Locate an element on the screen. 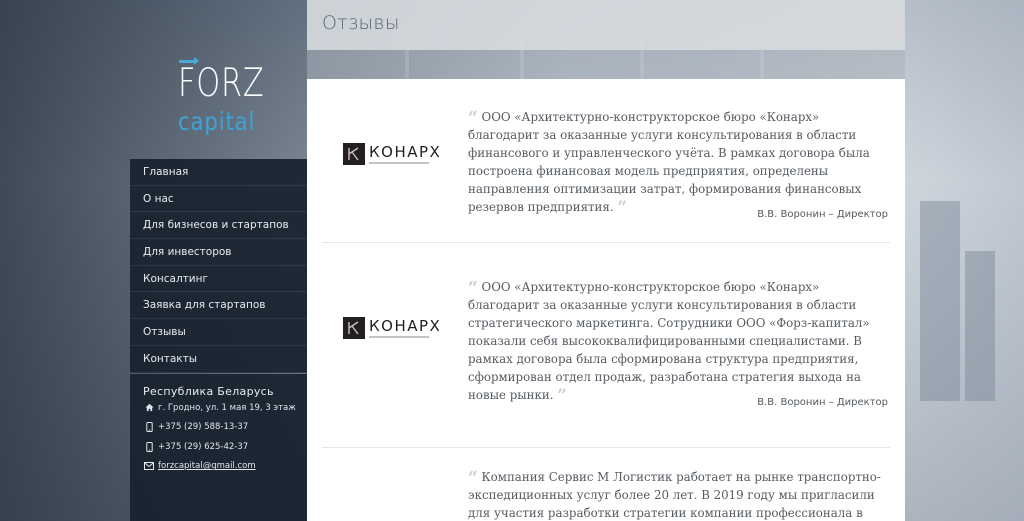  nav-item-investors: Для инвесторов is located at coordinates (218, 252).